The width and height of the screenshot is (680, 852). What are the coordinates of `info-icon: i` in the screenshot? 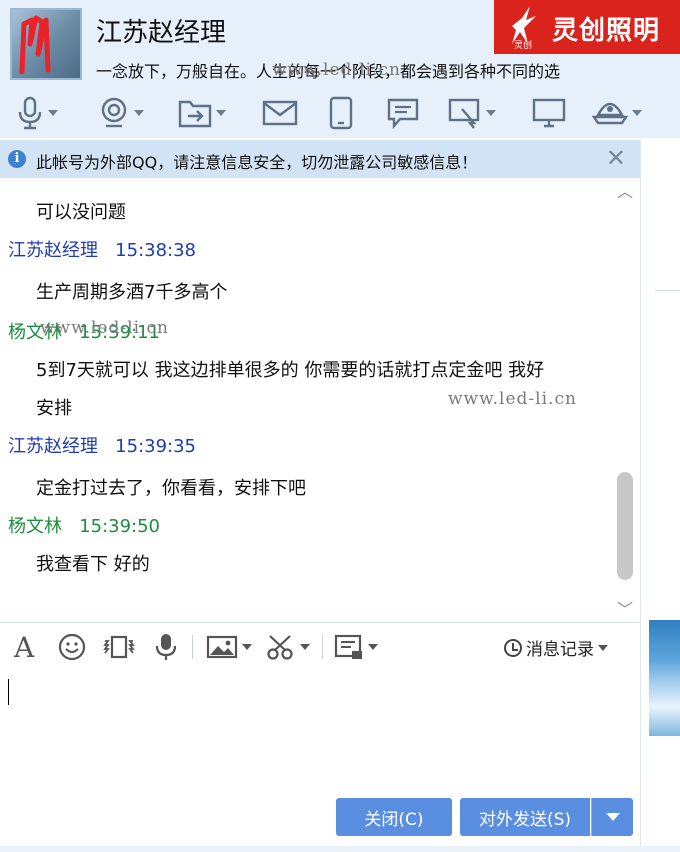 It's located at (17, 159).